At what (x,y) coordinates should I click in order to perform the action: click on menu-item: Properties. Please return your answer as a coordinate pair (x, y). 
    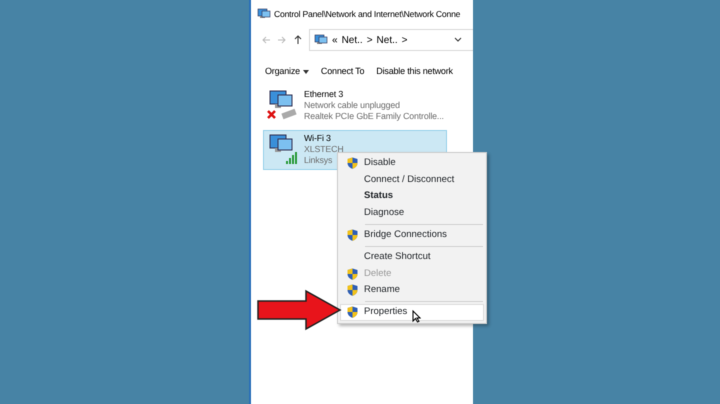
    Looking at the image, I should click on (412, 312).